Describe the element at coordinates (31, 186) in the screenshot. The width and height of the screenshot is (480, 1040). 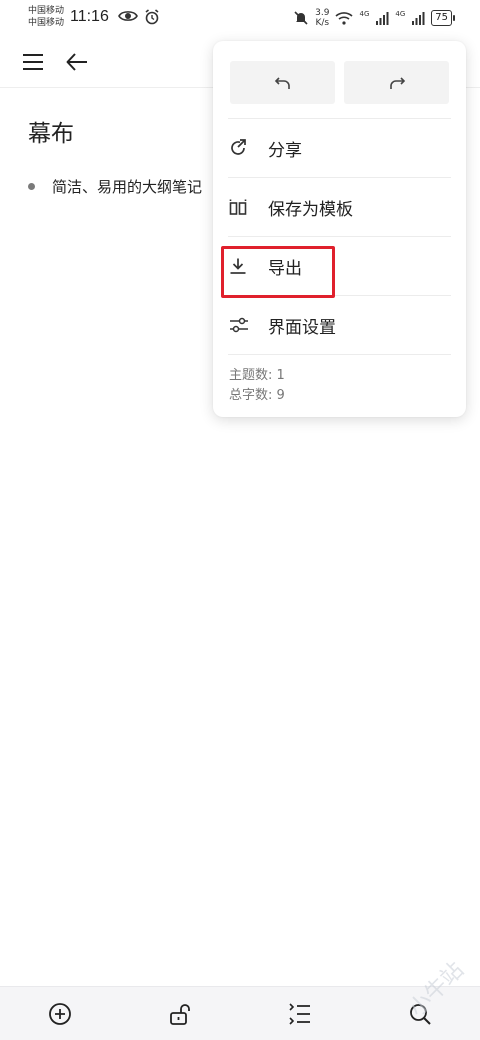
I see `bullet-dot` at that location.